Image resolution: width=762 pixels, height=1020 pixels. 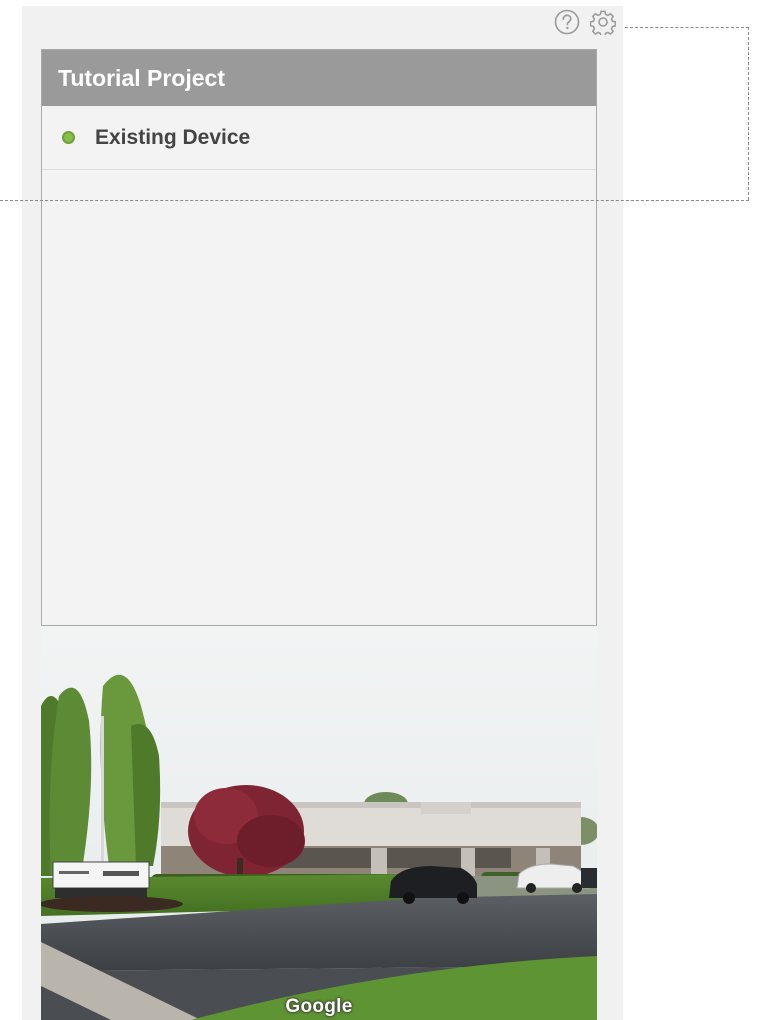 What do you see at coordinates (173, 137) in the screenshot?
I see `device-label: Existing Device` at bounding box center [173, 137].